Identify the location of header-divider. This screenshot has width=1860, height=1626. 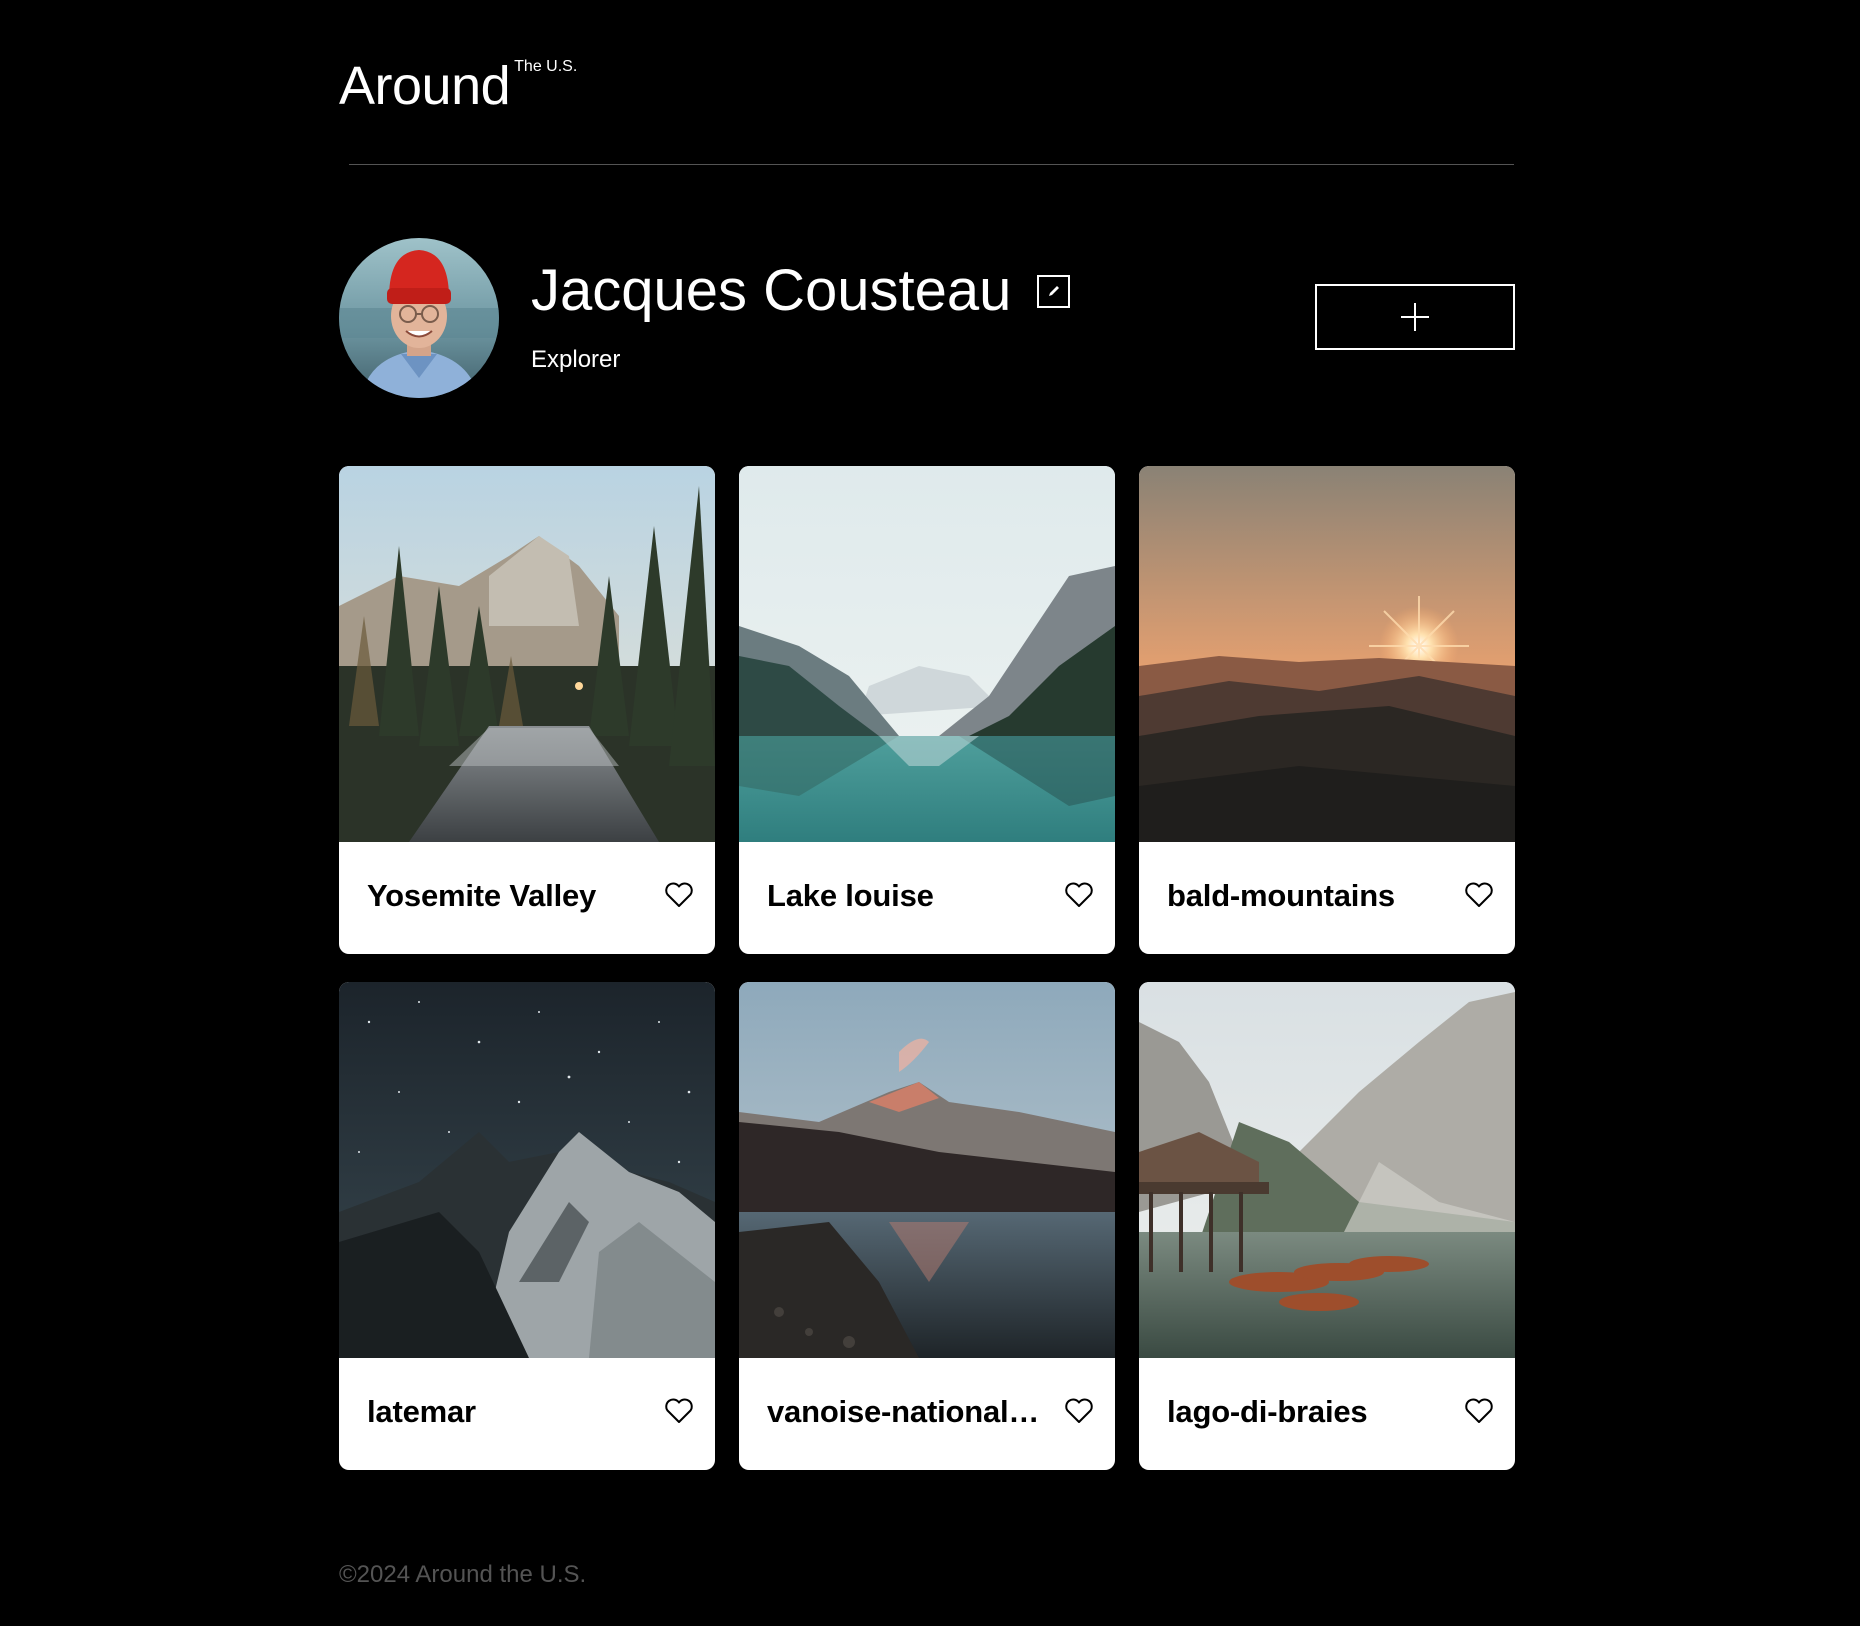
(931, 164).